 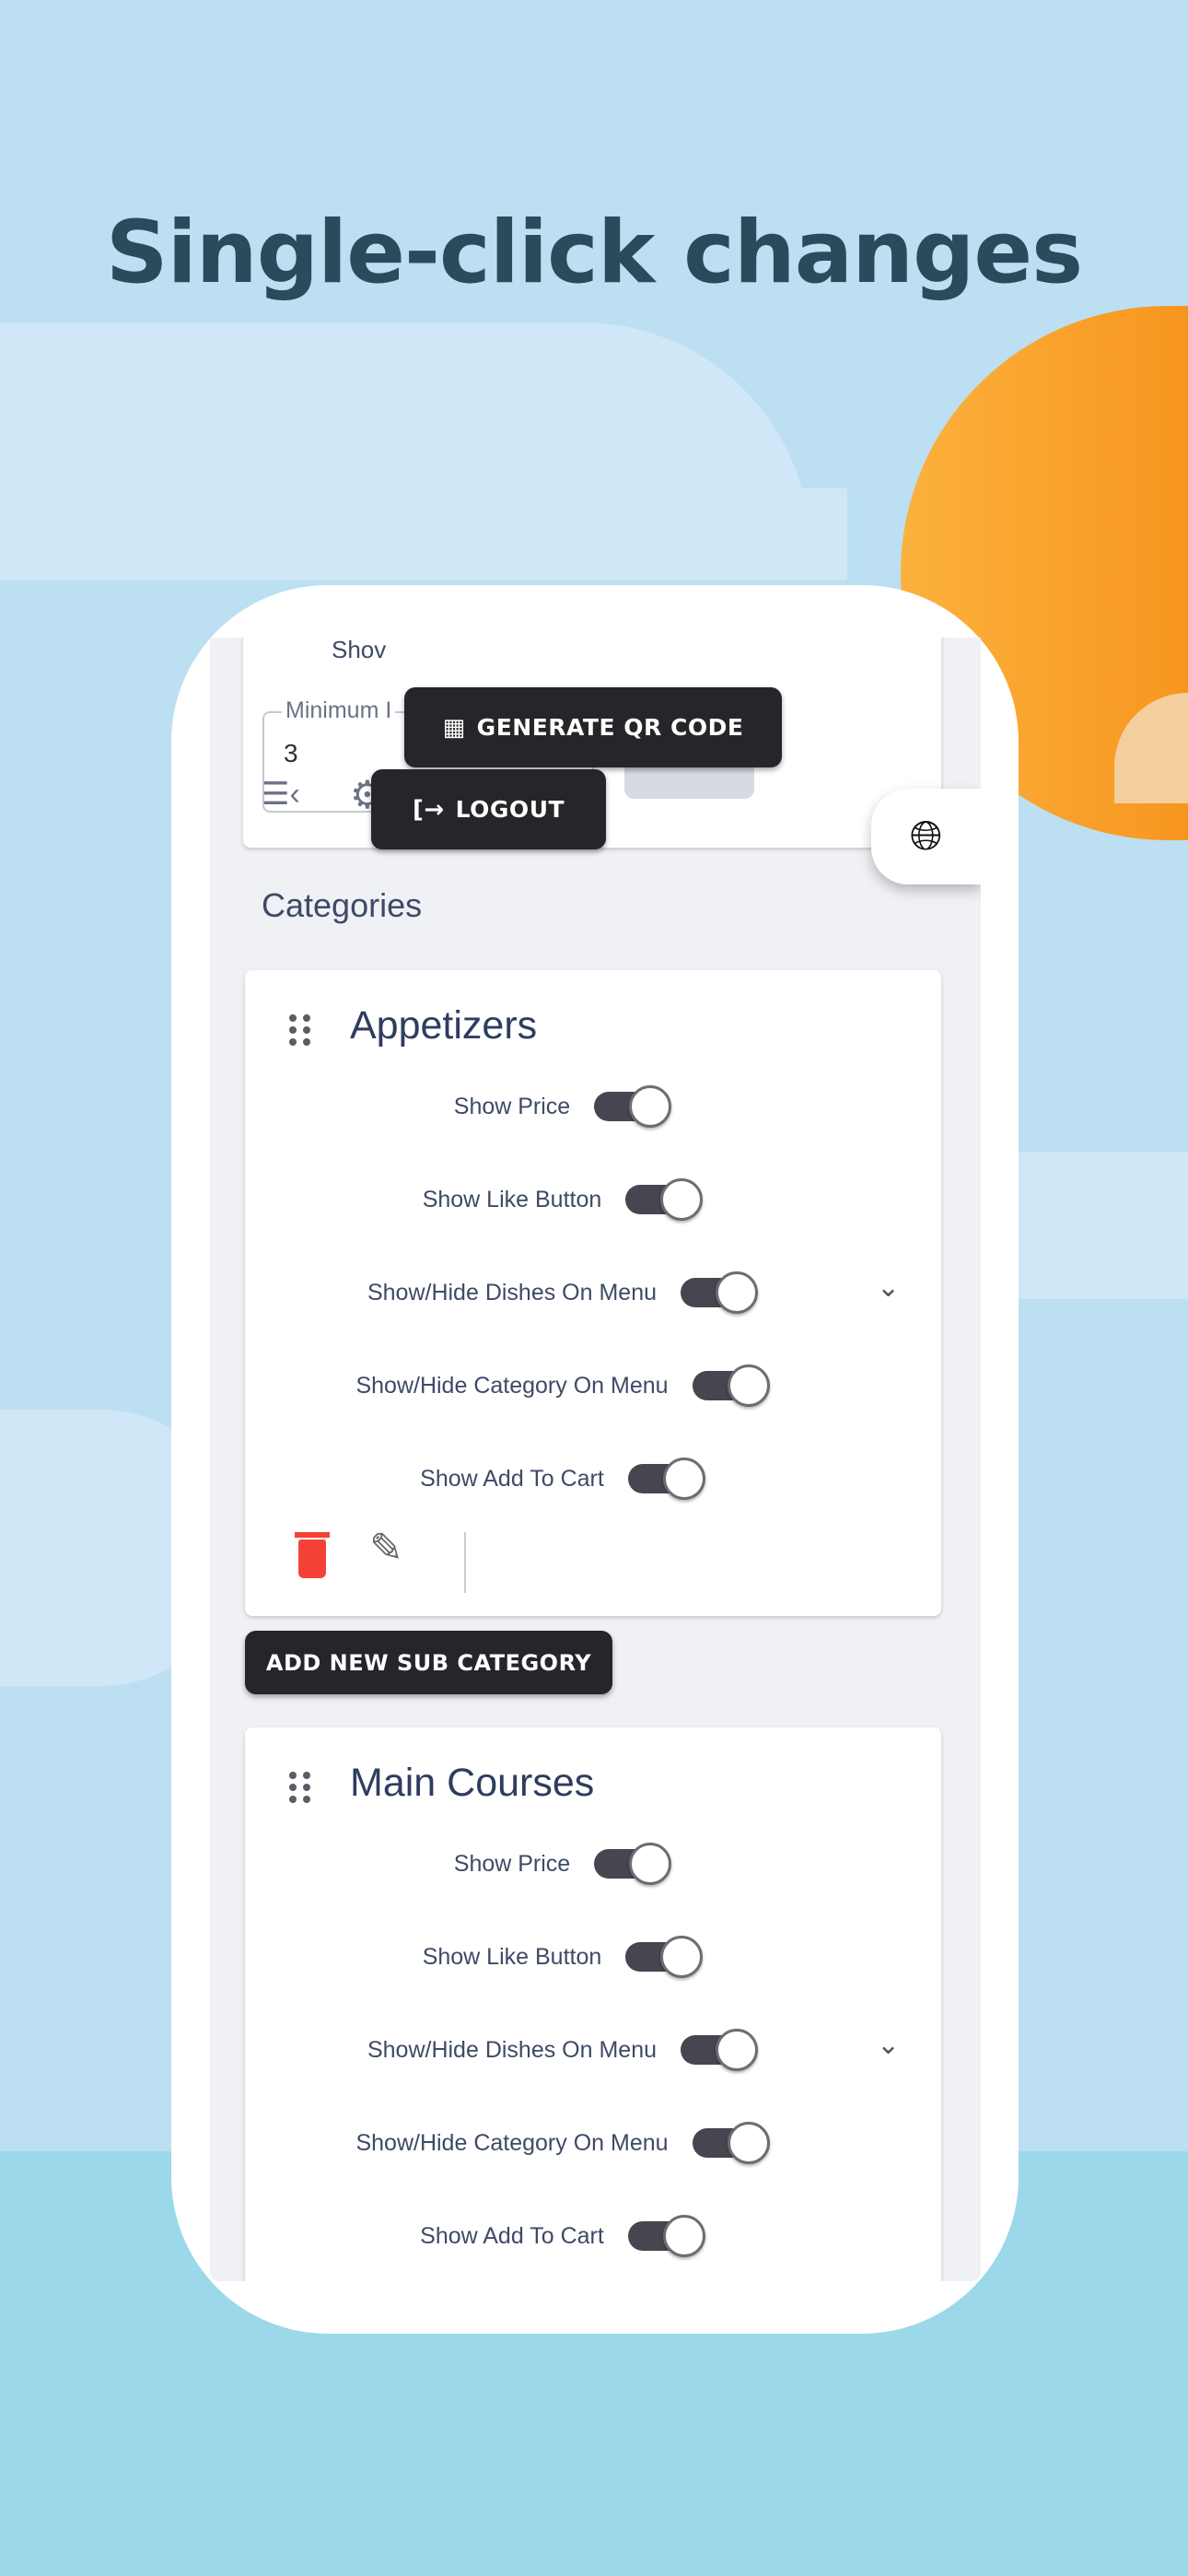 What do you see at coordinates (423, 534) in the screenshot?
I see `cloud` at bounding box center [423, 534].